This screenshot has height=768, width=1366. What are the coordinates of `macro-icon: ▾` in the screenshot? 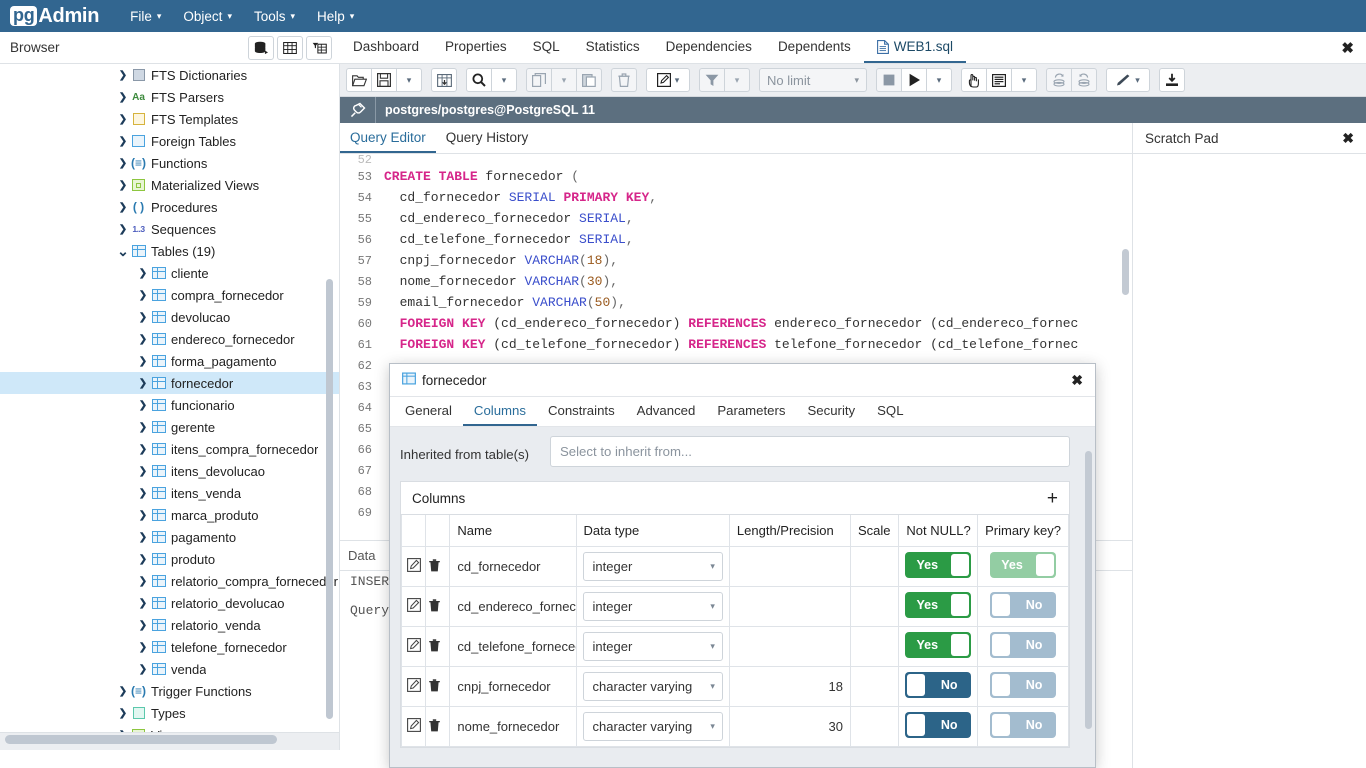 It's located at (1128, 80).